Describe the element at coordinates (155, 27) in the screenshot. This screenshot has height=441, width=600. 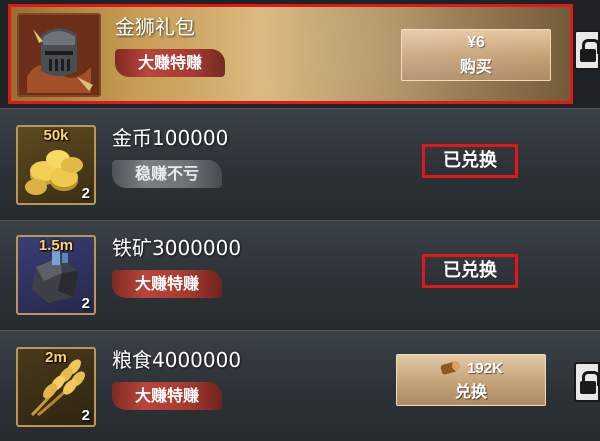
I see `row-title: 金狮礼包` at that location.